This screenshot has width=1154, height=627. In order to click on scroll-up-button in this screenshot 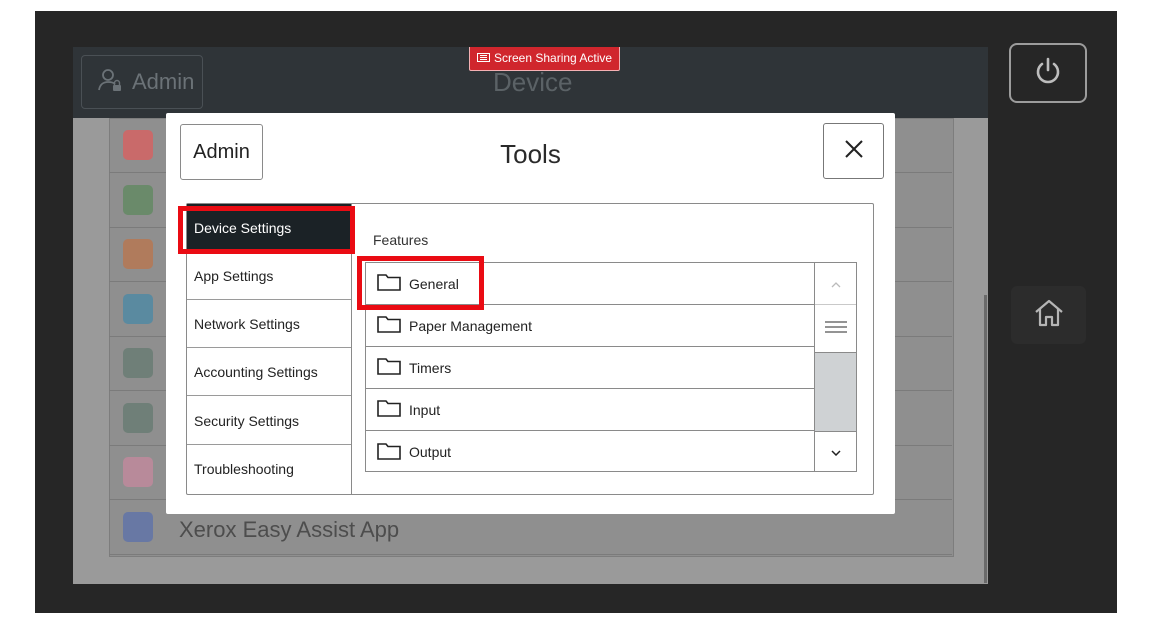, I will do `click(835, 284)`.